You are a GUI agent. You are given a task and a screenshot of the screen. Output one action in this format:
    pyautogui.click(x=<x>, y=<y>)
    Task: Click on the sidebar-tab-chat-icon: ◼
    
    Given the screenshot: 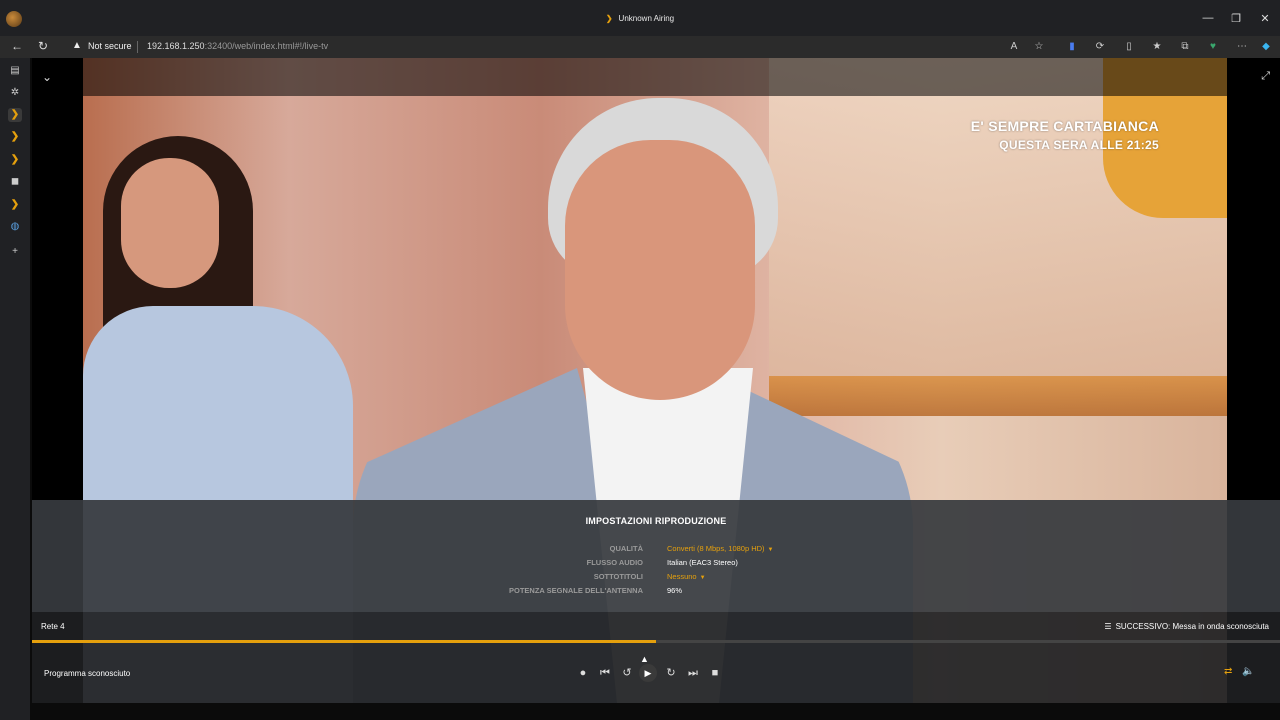 What is the action you would take?
    pyautogui.click(x=15, y=182)
    